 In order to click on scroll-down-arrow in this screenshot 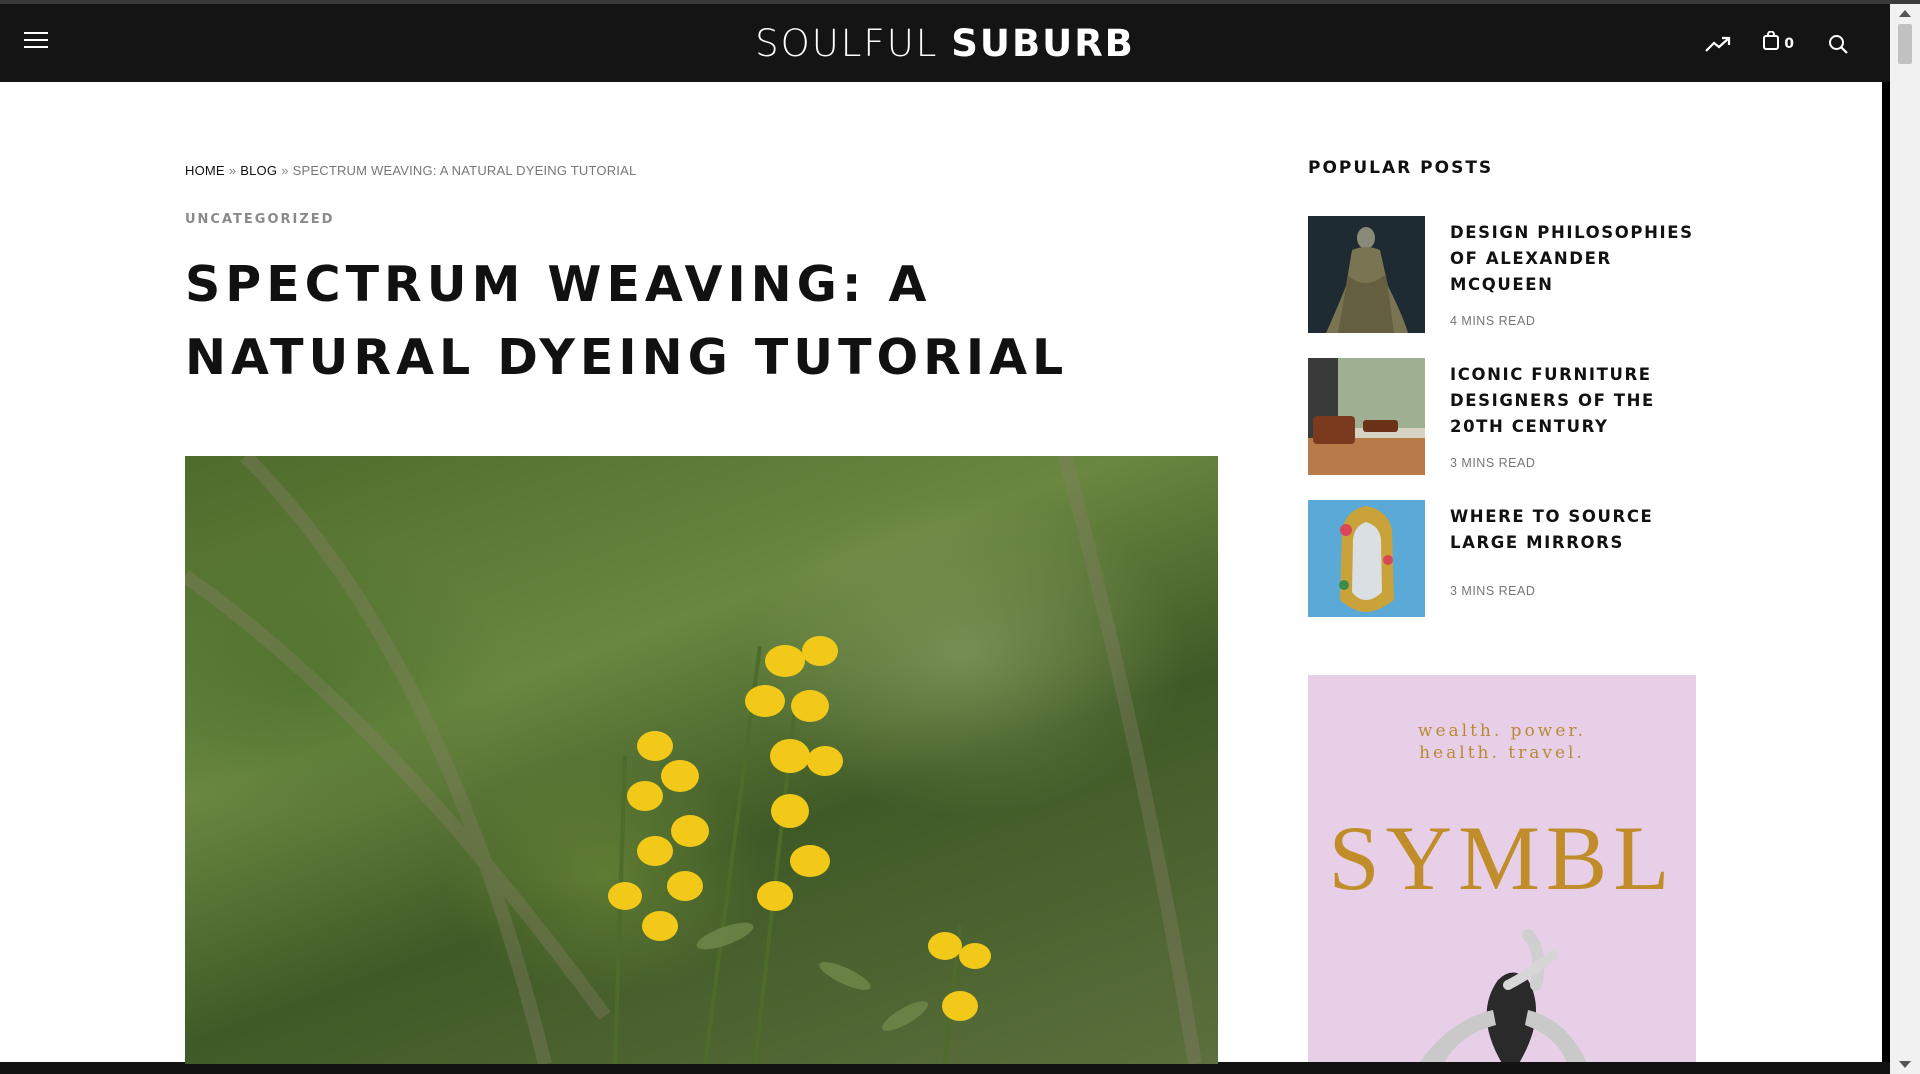, I will do `click(1905, 1064)`.